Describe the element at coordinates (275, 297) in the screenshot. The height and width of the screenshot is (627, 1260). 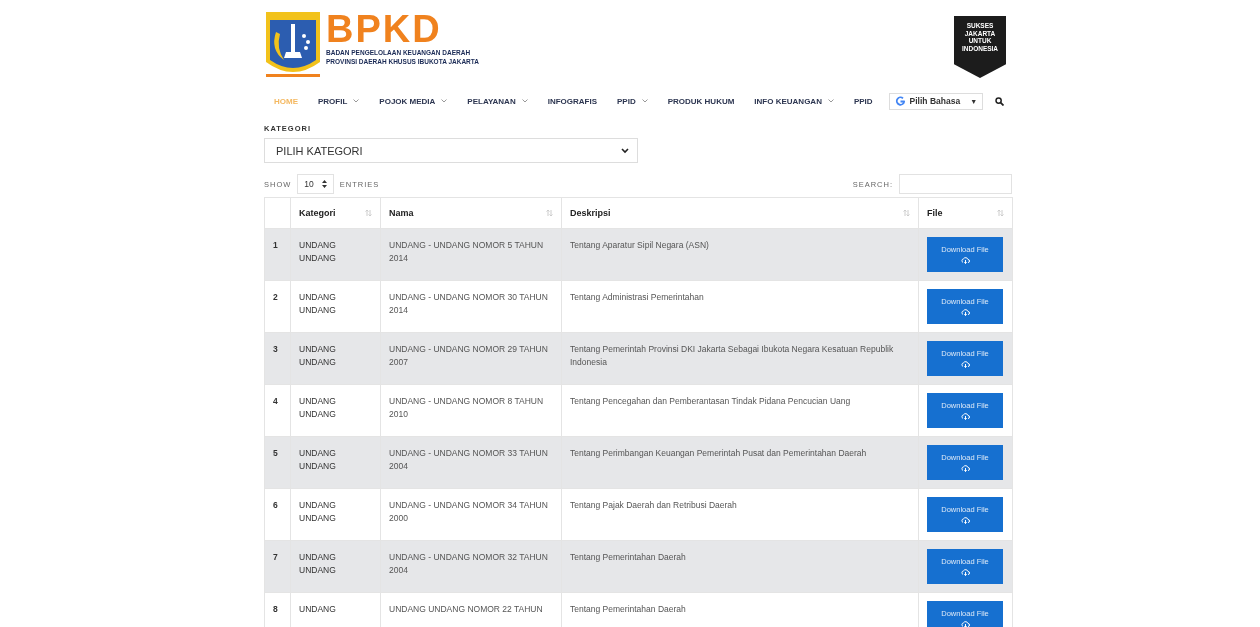
I see `row-number: 2` at that location.